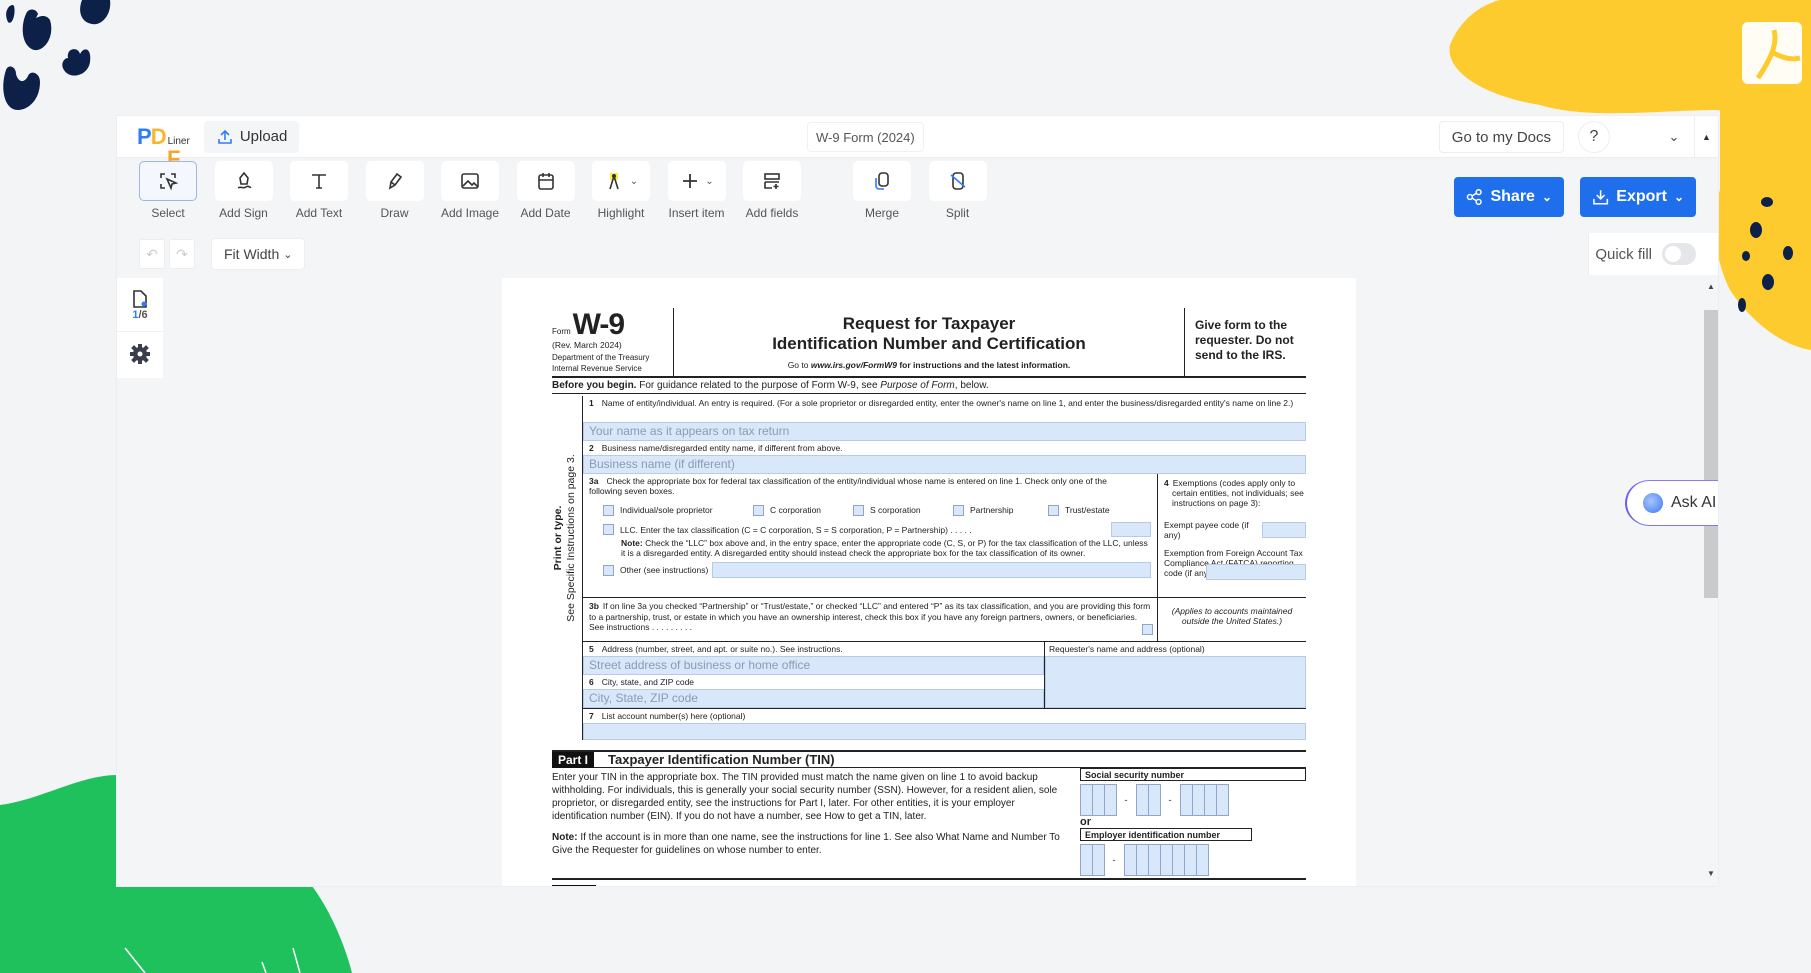  Describe the element at coordinates (944, 731) in the screenshot. I see `account-numbers-field` at that location.